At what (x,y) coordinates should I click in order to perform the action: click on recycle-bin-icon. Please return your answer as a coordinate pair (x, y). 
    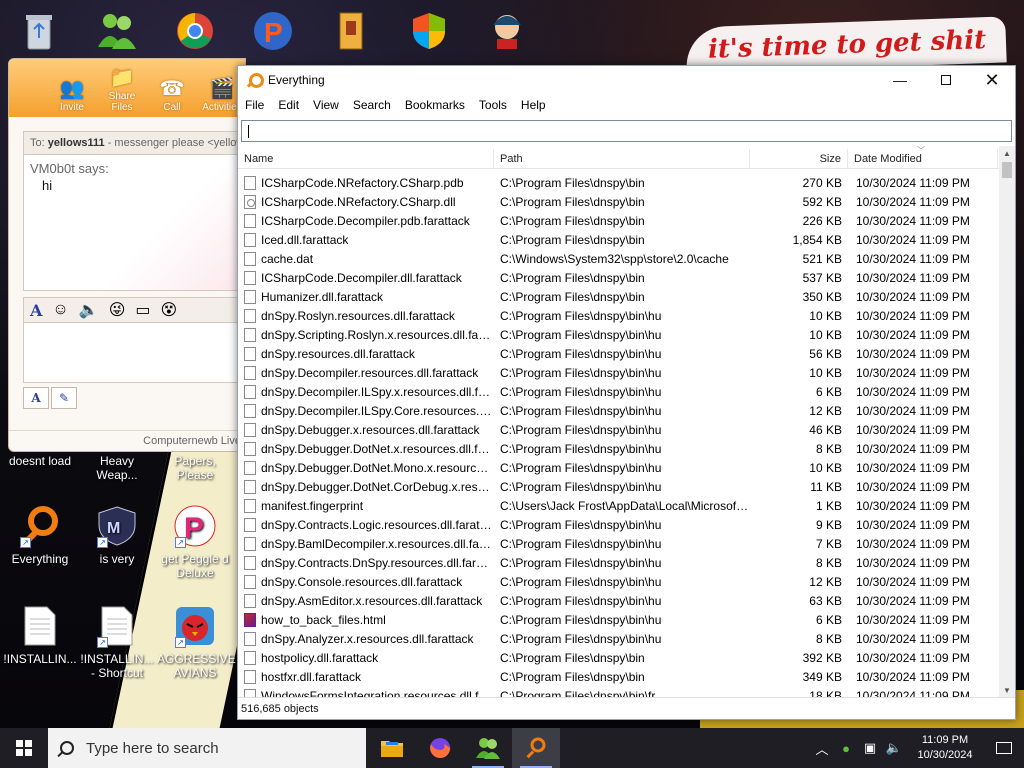
    Looking at the image, I should click on (39, 31).